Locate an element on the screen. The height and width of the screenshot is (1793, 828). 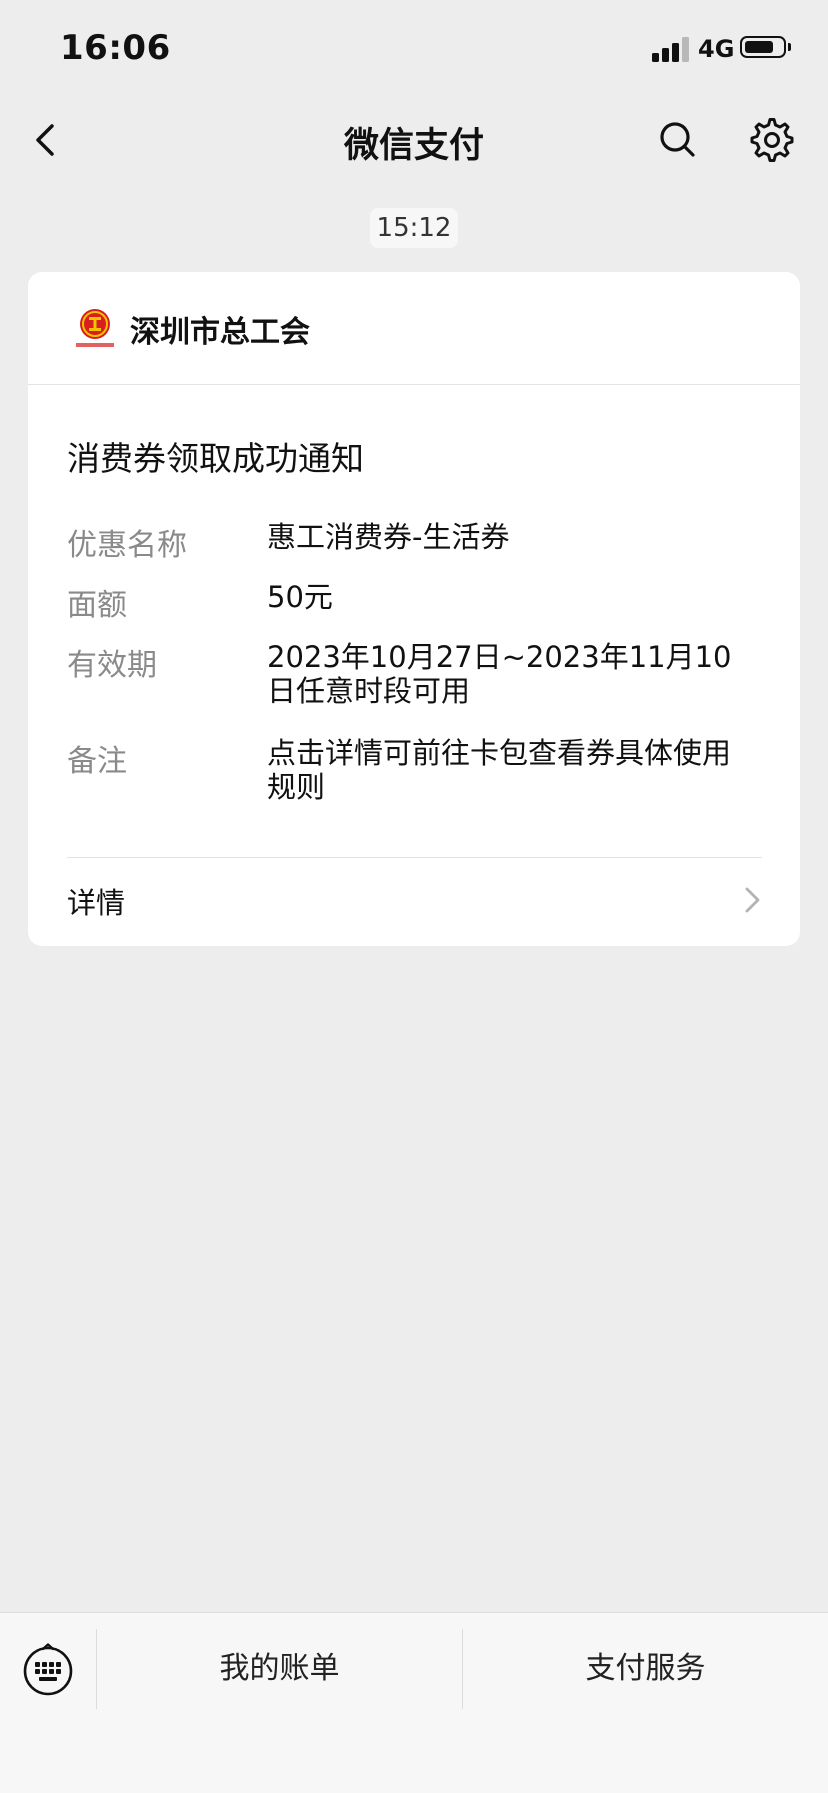
menu-item-my-bills: 我的账单 is located at coordinates (279, 1669).